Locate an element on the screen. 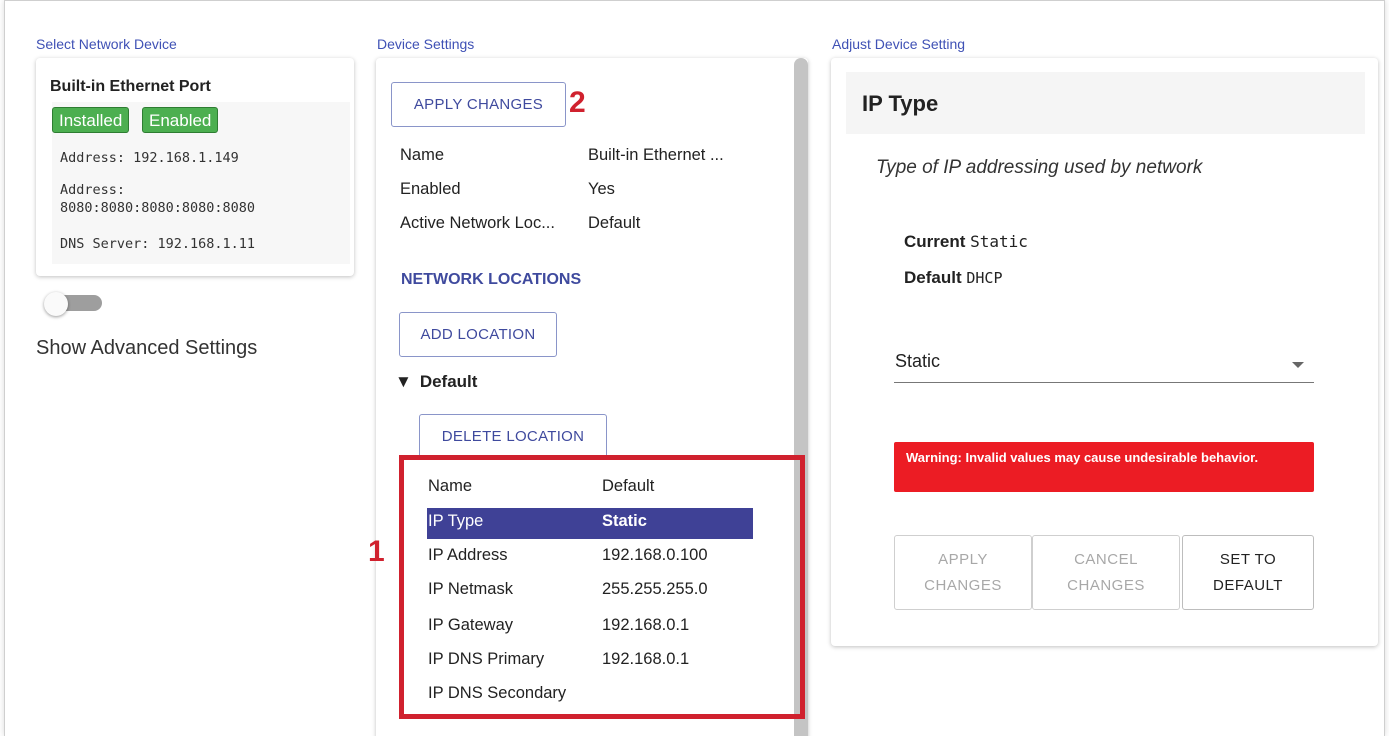 The height and width of the screenshot is (736, 1389). select-value: Static is located at coordinates (917, 361).